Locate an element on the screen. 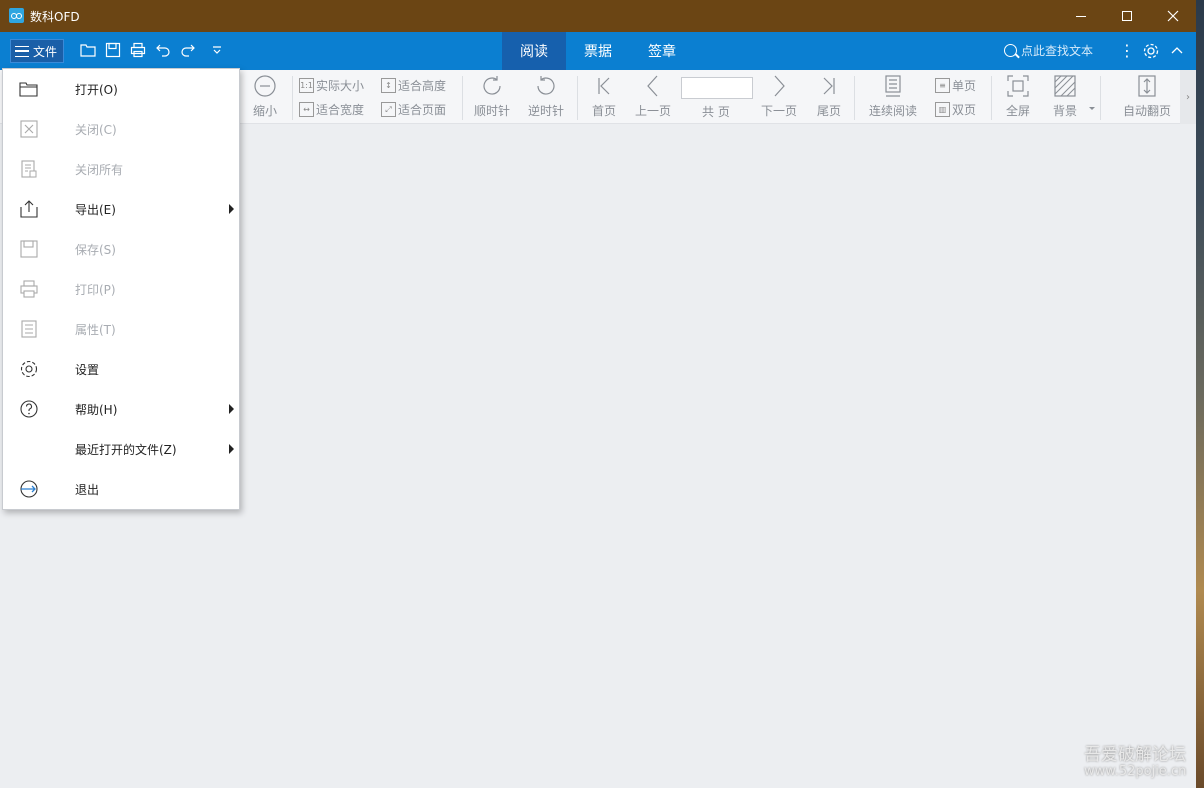  next-page-button: 下一页 is located at coordinates (779, 96).